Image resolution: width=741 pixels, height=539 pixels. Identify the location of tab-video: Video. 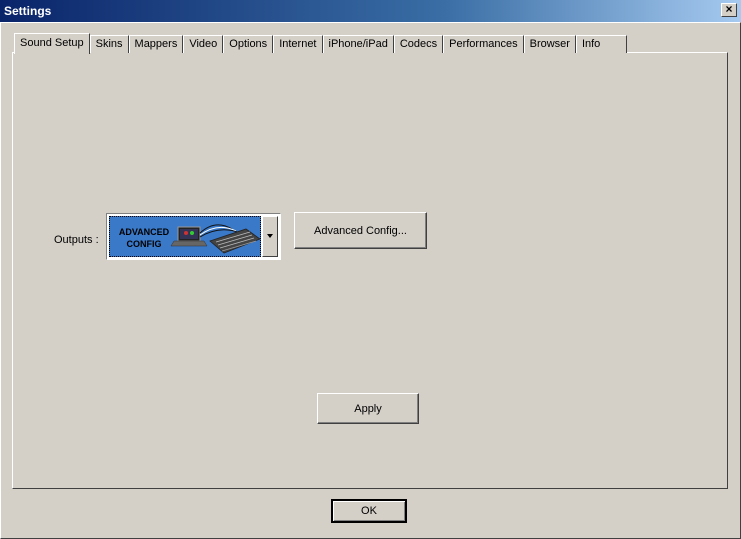
(203, 44).